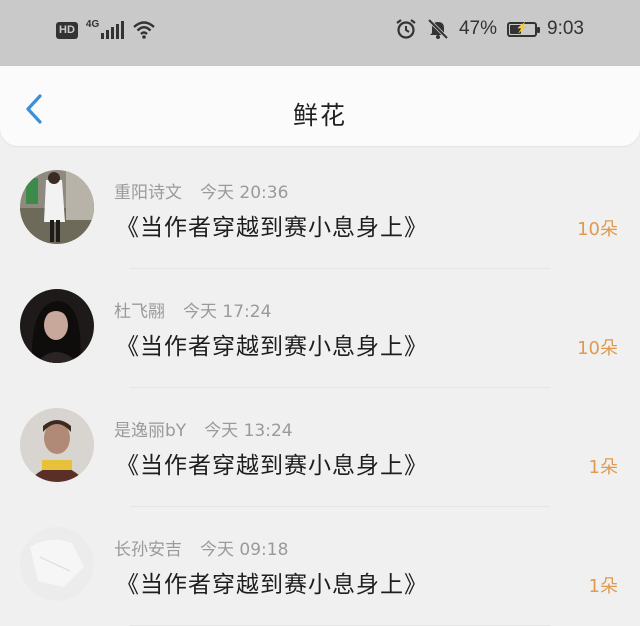 Image resolution: width=640 pixels, height=626 pixels. What do you see at coordinates (144, 30) in the screenshot?
I see `wifi-icon` at bounding box center [144, 30].